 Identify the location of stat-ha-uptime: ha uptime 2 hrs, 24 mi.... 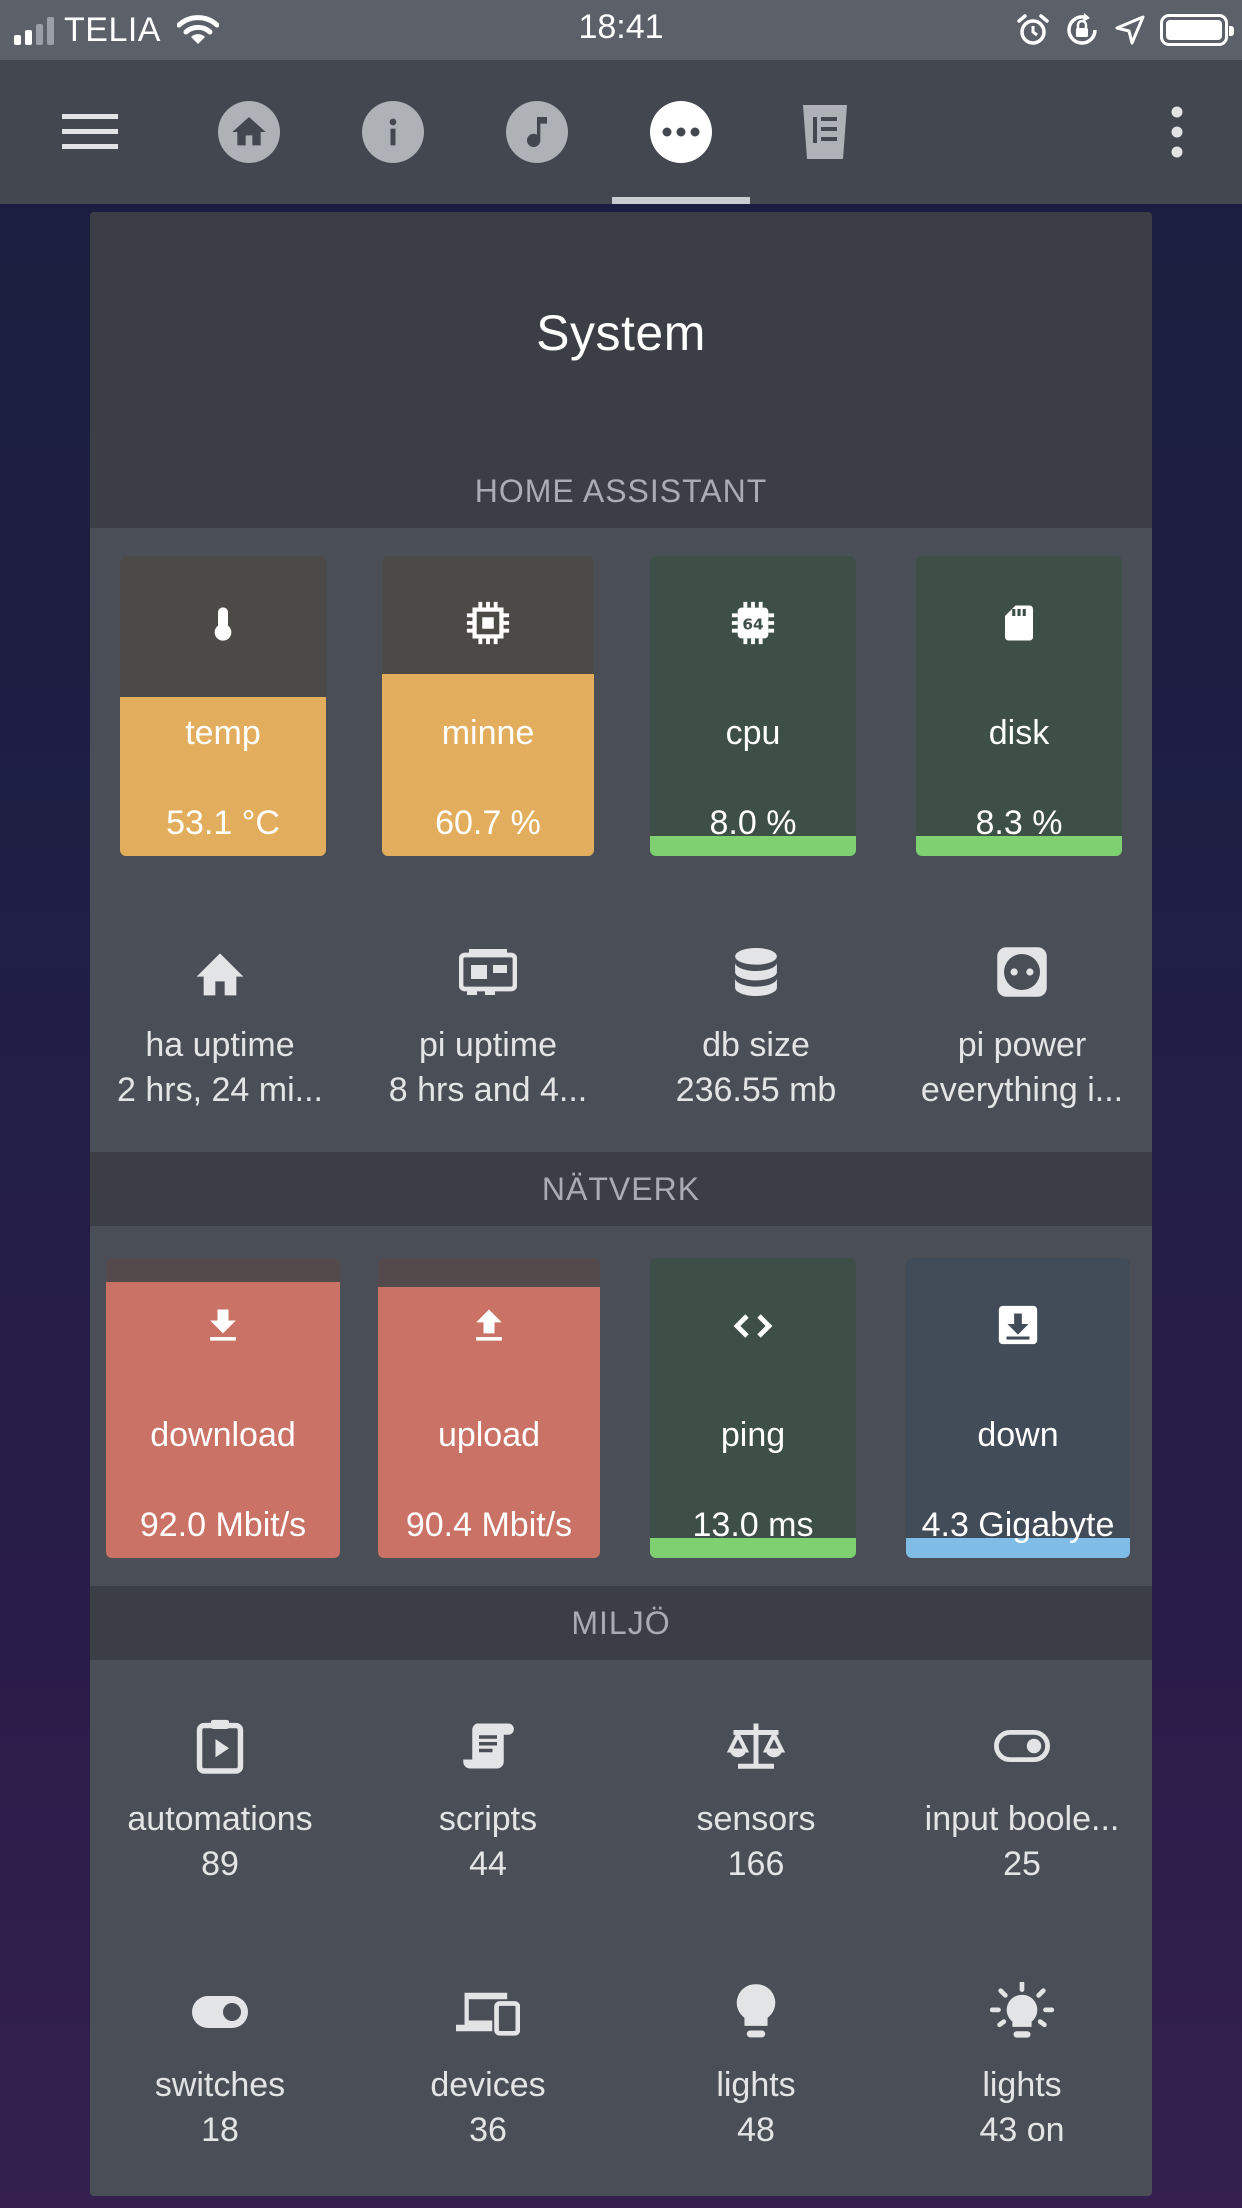
(220, 1026).